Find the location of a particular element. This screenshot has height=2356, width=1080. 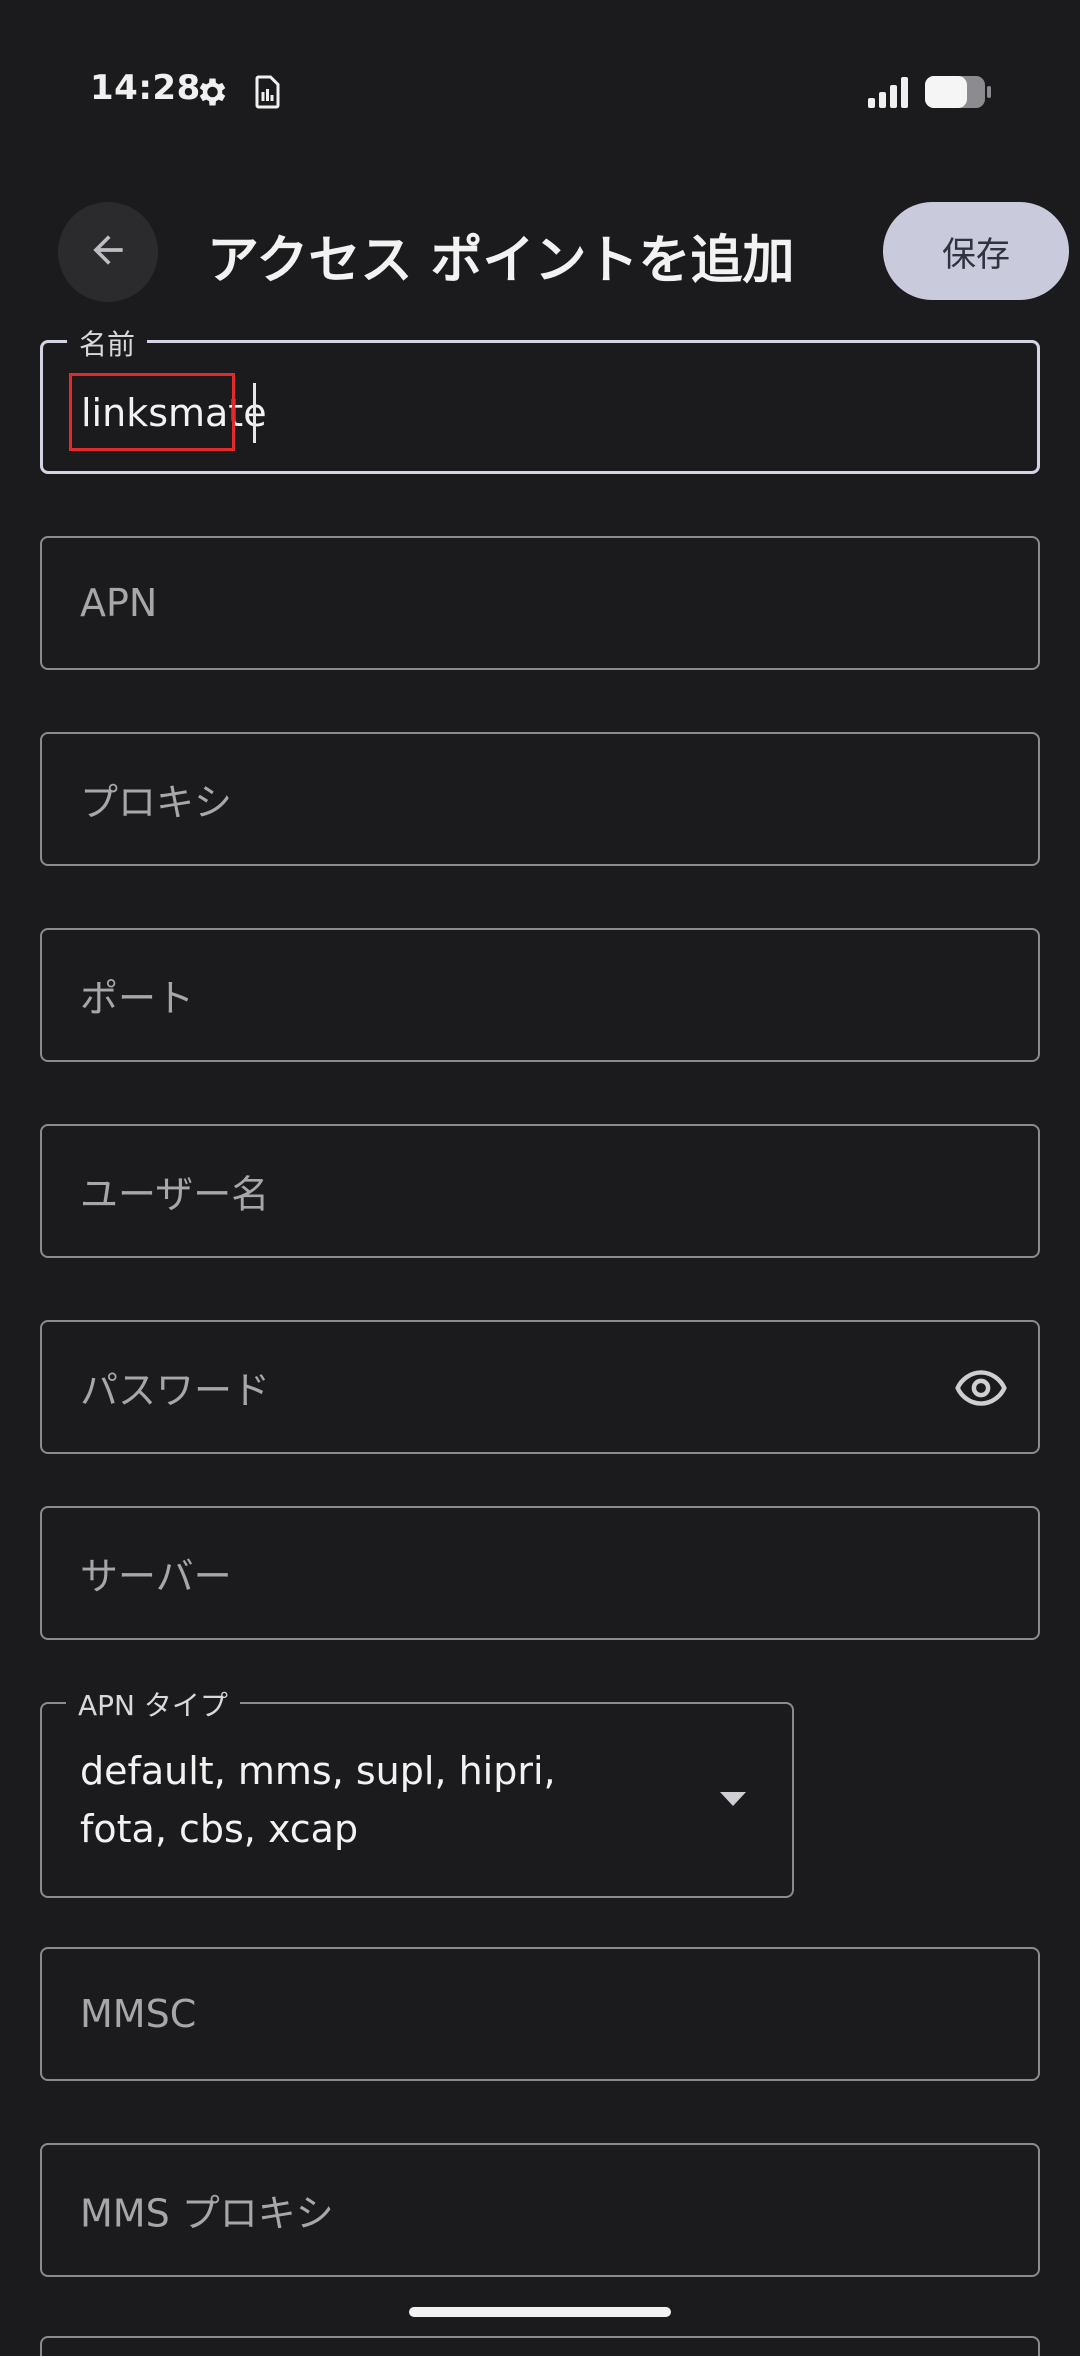

signal-icon is located at coordinates (889, 94).